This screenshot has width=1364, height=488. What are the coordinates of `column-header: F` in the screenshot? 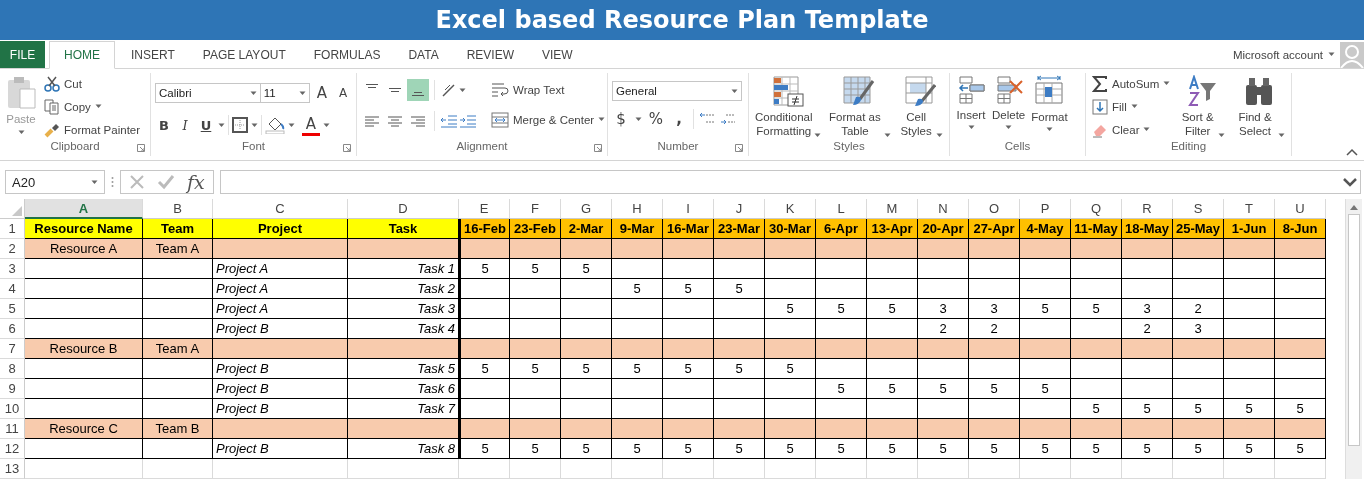 It's located at (535, 209).